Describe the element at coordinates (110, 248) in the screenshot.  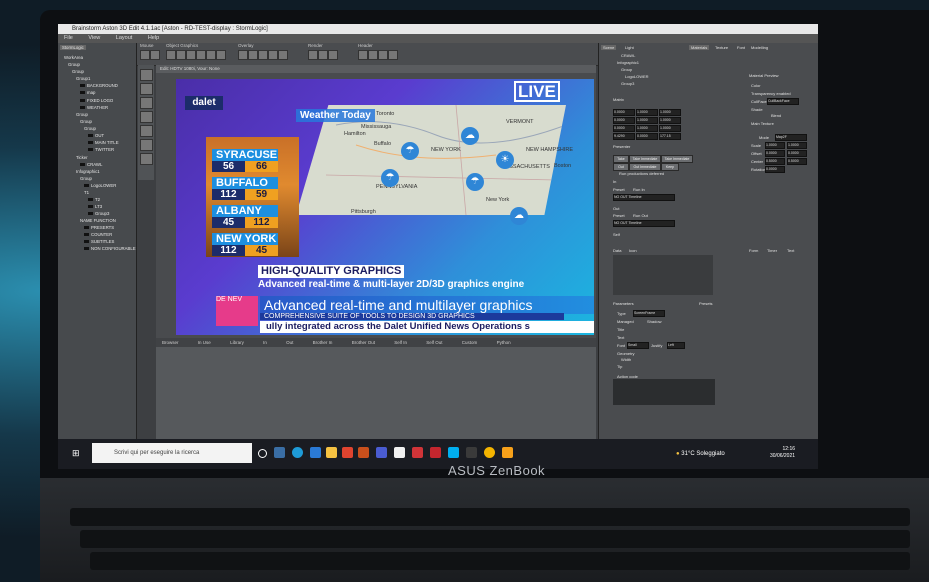
I see `tree-item: NON CONFIGURABLE` at that location.